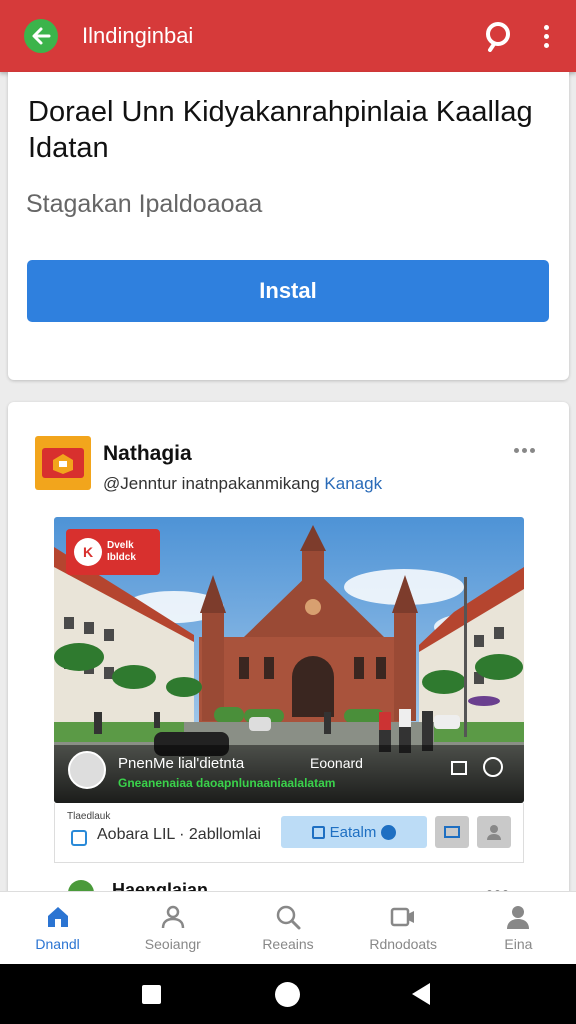 Image resolution: width=576 pixels, height=1024 pixels. Describe the element at coordinates (459, 768) in the screenshot. I see `fullscreen-icon` at that location.